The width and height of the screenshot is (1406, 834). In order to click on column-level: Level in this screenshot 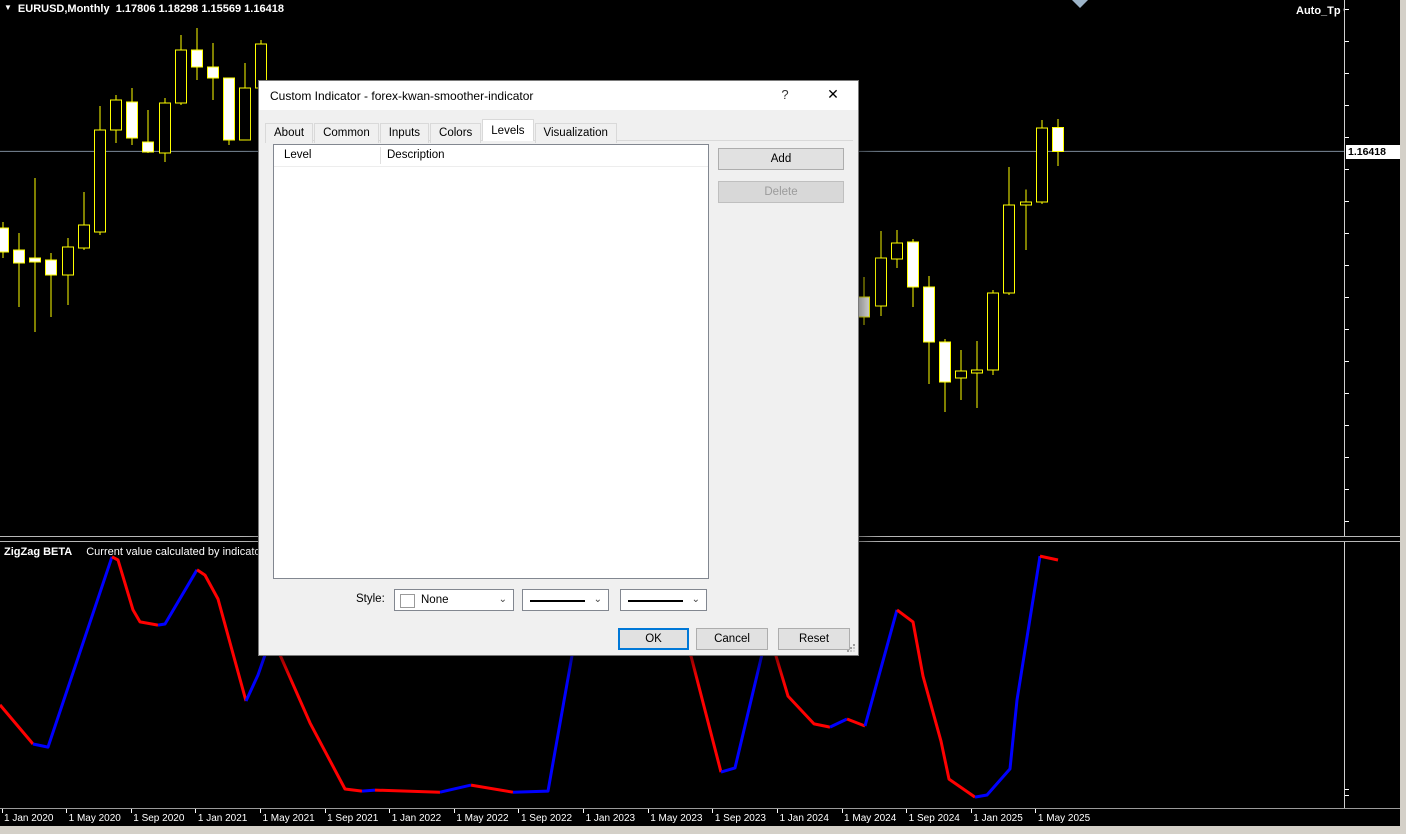, I will do `click(298, 155)`.